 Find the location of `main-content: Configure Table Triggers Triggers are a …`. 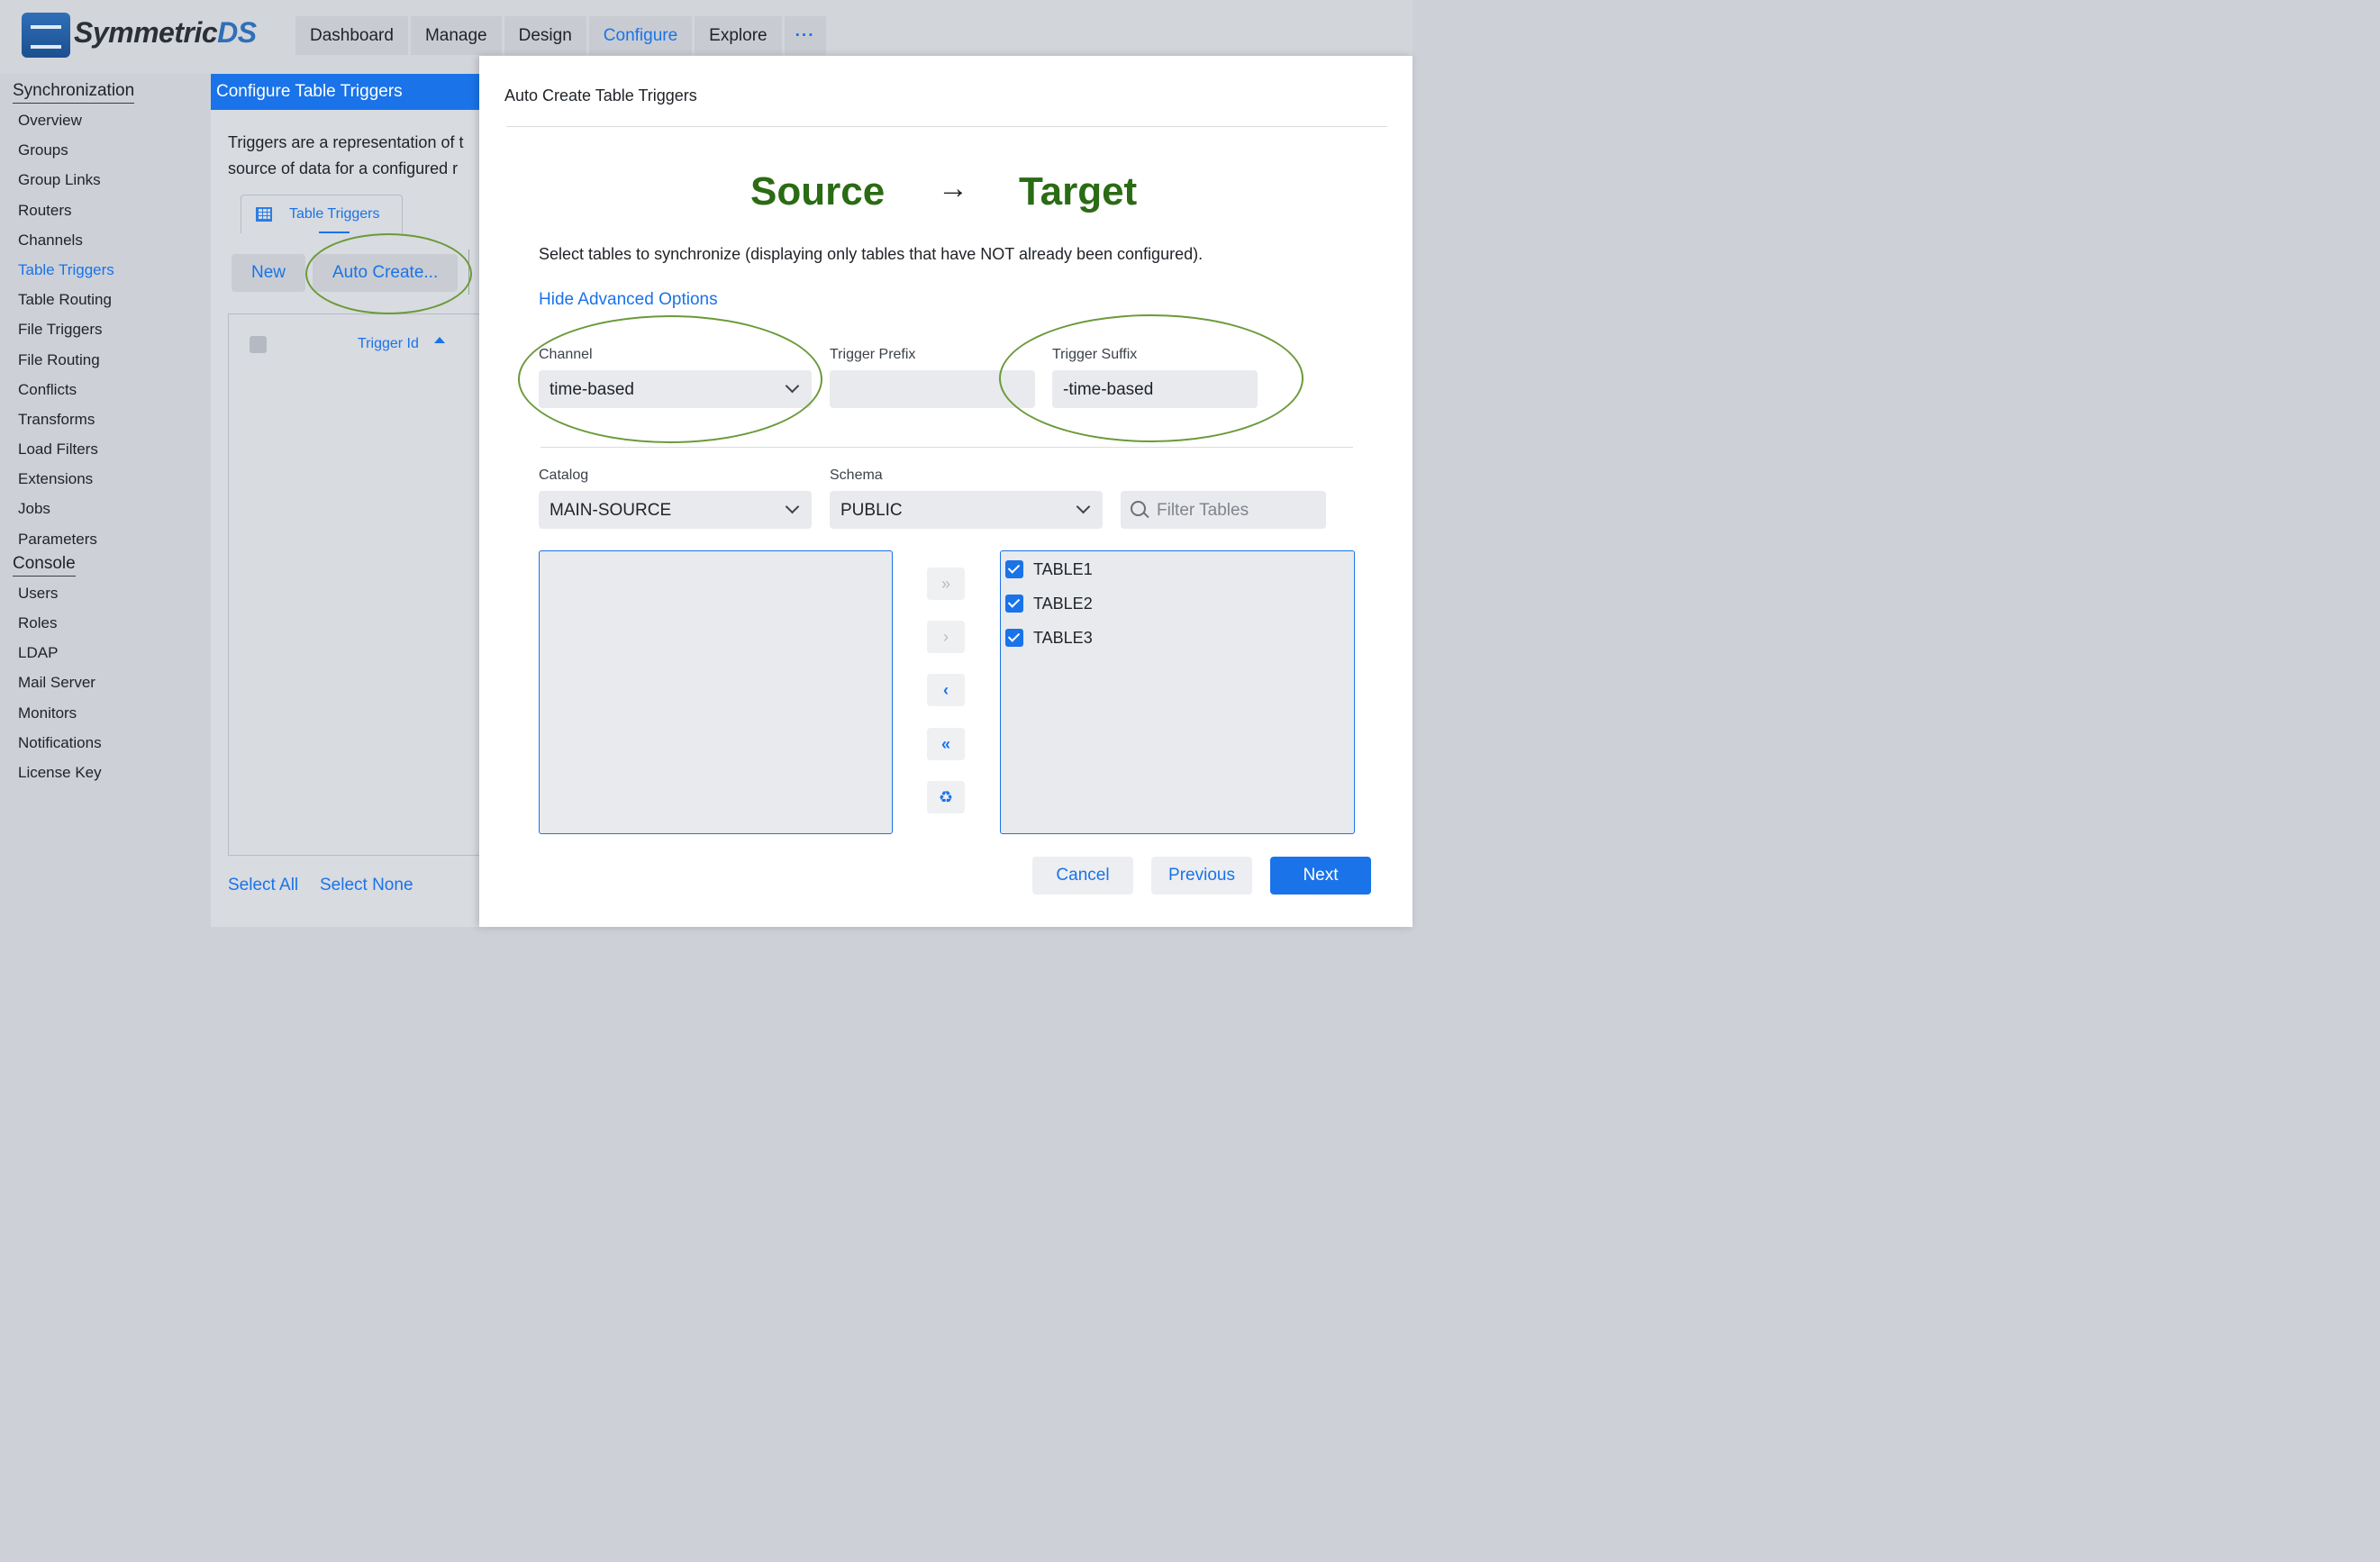

main-content: Configure Table Triggers Triggers are a … is located at coordinates (347, 500).